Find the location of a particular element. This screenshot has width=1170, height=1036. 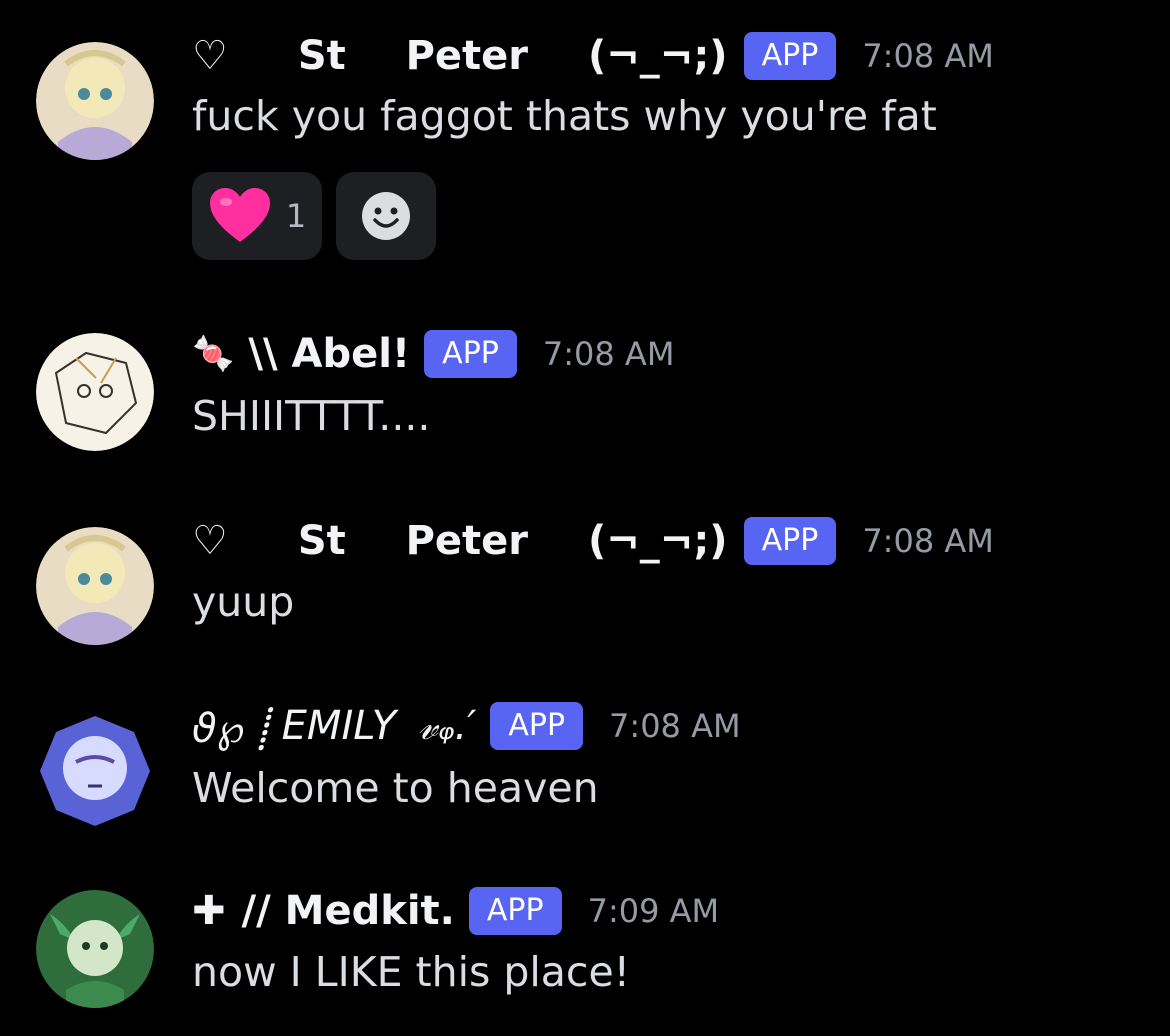

reaction-heart: 1 is located at coordinates (257, 216).